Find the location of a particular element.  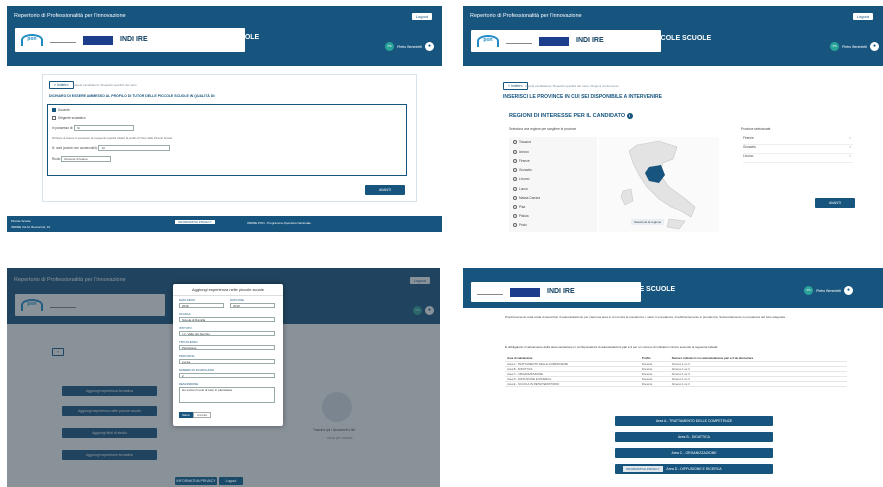

possesso-select: Sì is located at coordinates (104, 128).